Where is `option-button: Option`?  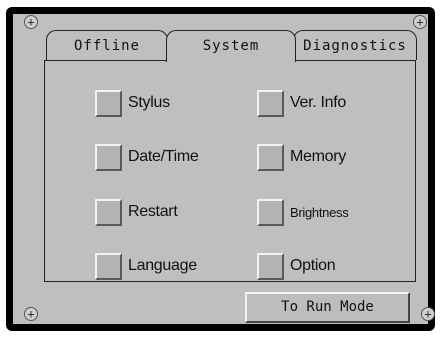
option-button: Option is located at coordinates (296, 266).